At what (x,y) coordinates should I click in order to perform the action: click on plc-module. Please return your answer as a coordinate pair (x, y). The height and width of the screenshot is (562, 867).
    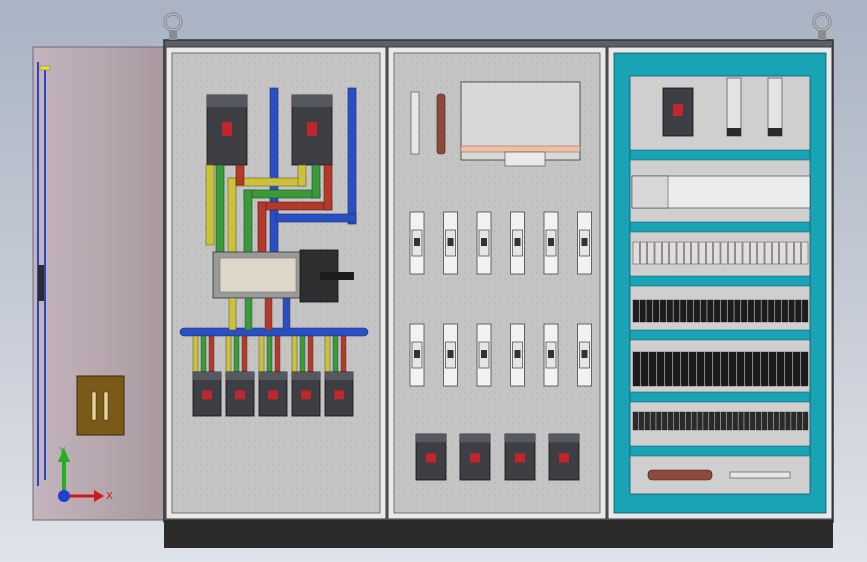
    Looking at the image, I should click on (721, 192).